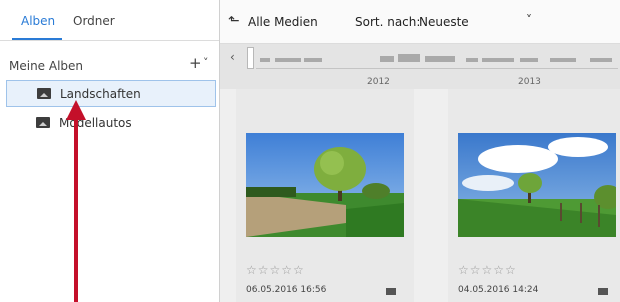  Describe the element at coordinates (529, 20) in the screenshot. I see `sort-dropdown-chevron-icon: ˅` at that location.